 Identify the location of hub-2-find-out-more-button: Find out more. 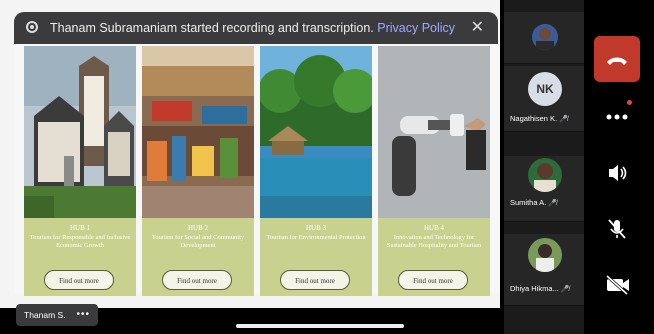
(197, 280).